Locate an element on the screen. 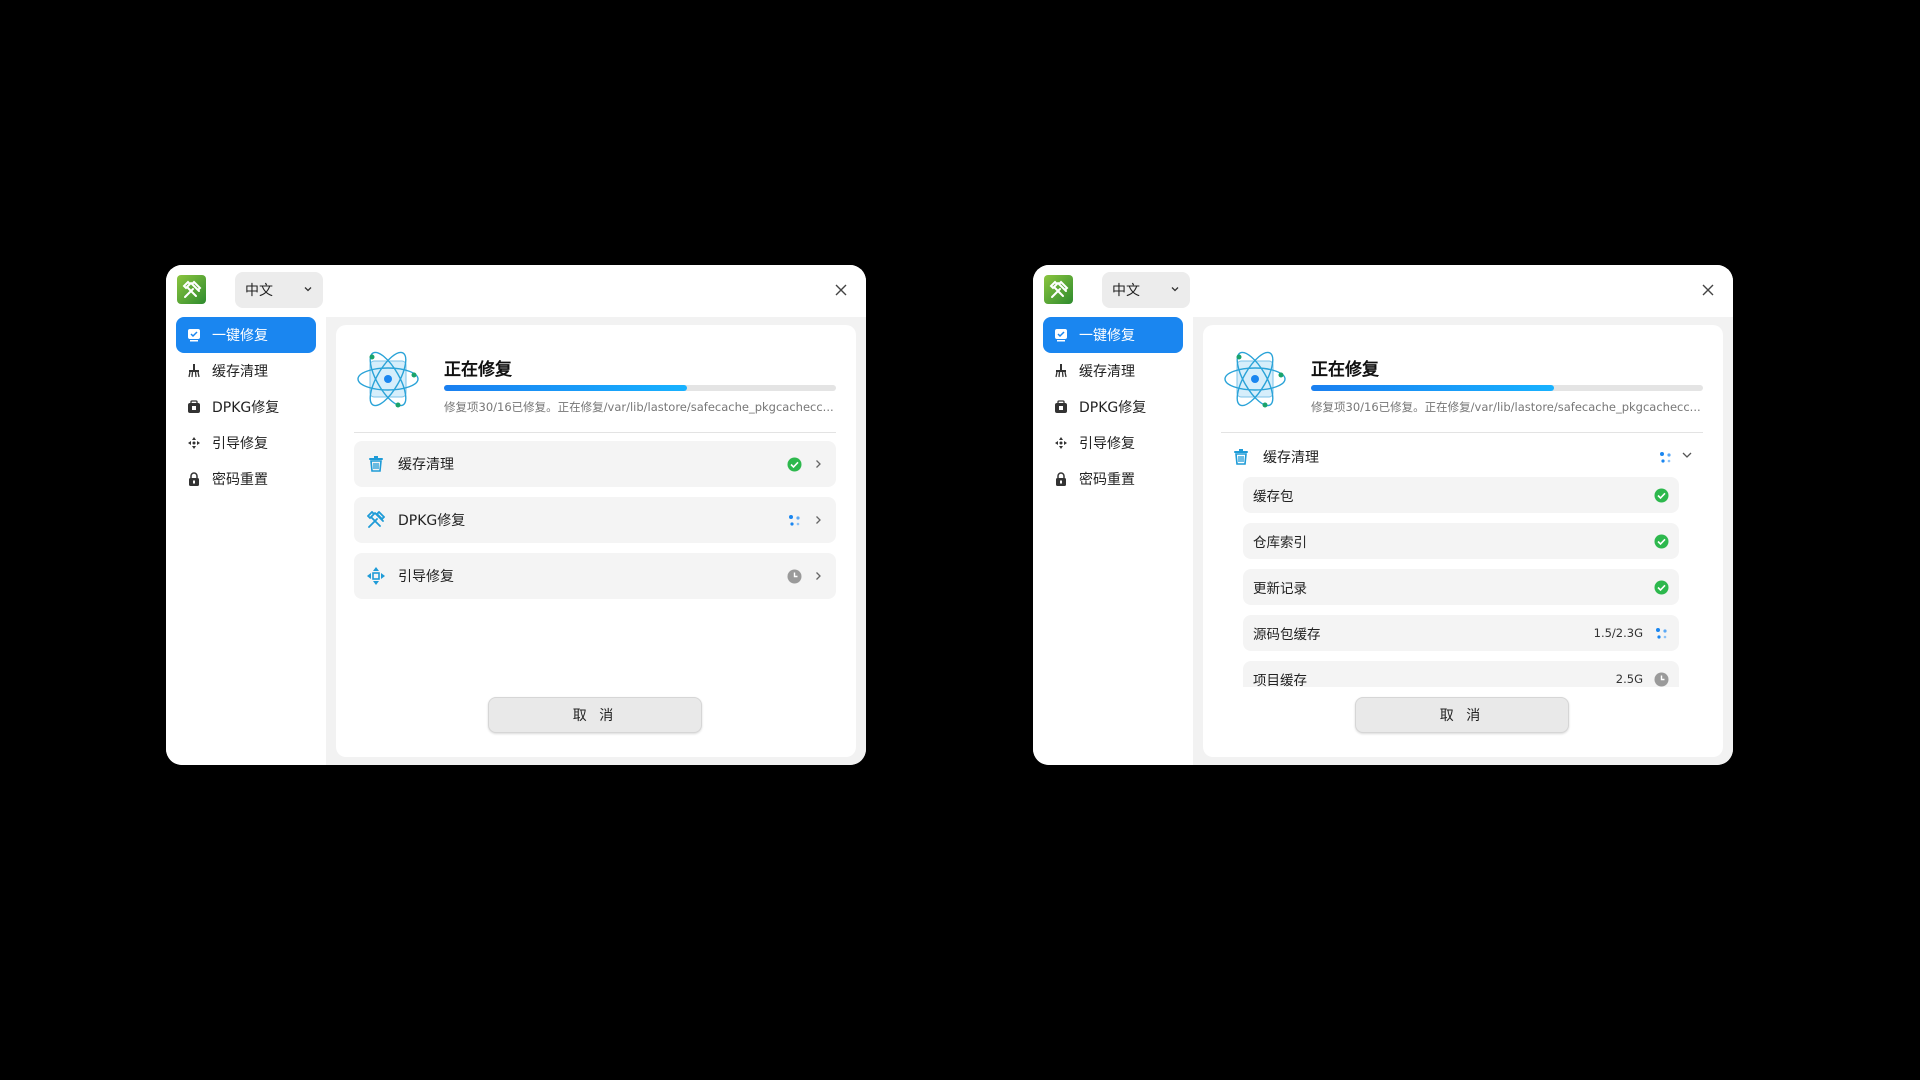 The height and width of the screenshot is (1080, 1920). task-label: 缓存清理 is located at coordinates (426, 465).